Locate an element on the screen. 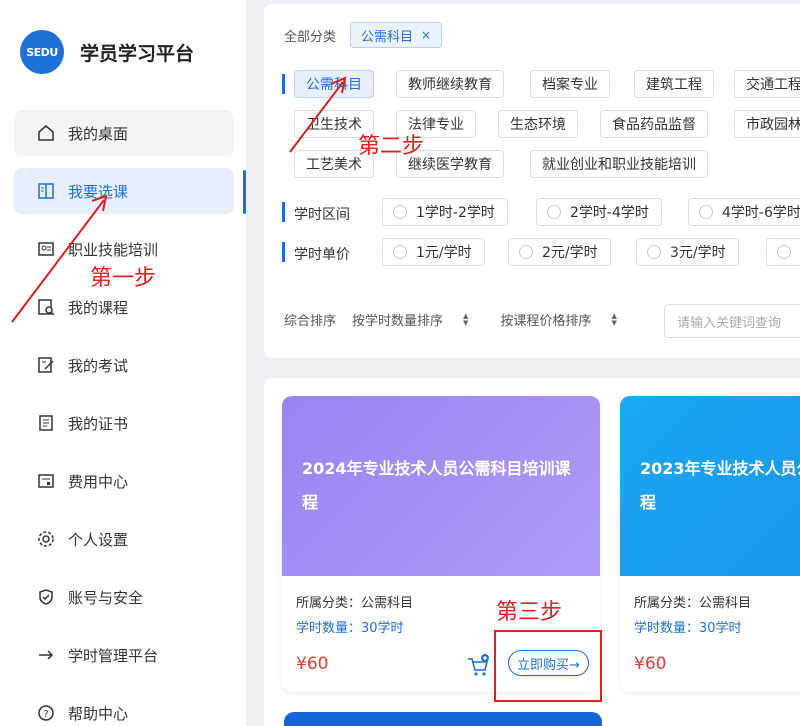 The width and height of the screenshot is (800, 726). category-chip: 交通工程 is located at coordinates (767, 84).